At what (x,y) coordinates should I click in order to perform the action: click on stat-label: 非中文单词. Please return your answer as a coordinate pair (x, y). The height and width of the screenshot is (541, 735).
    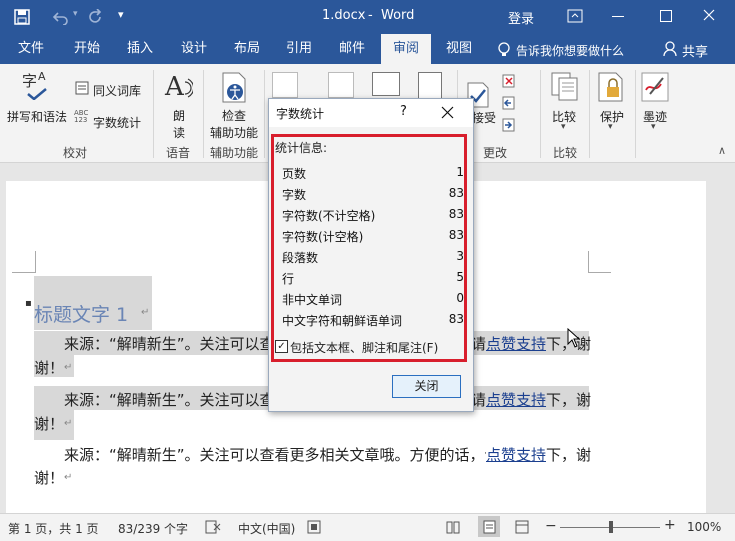
    Looking at the image, I should click on (312, 300).